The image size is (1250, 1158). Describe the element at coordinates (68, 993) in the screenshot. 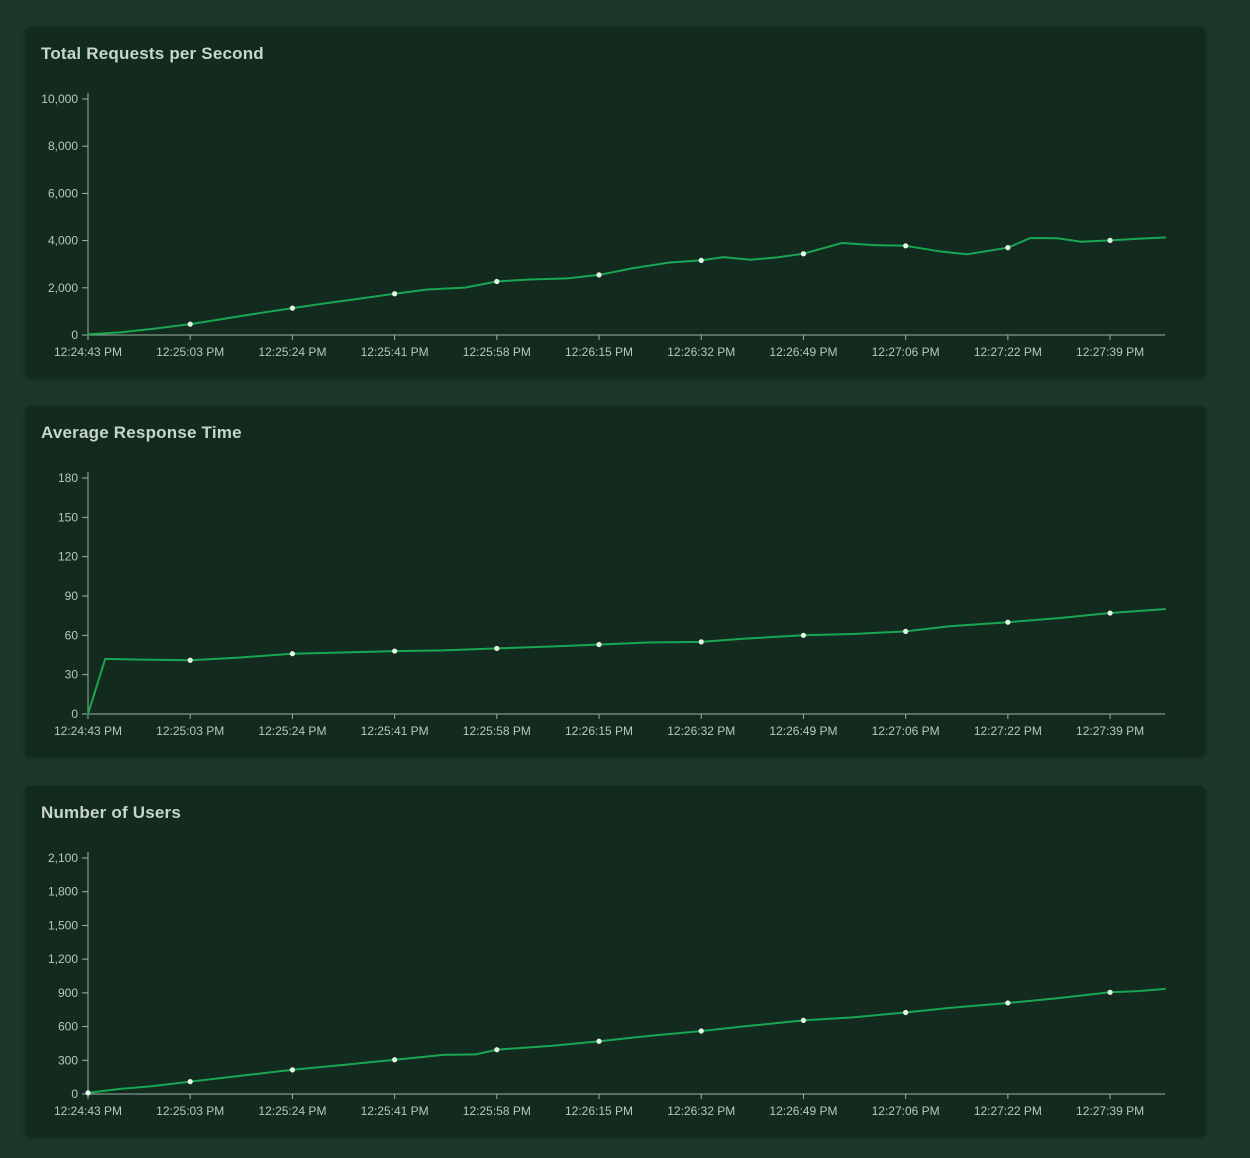

I see `svg-text: 900` at that location.